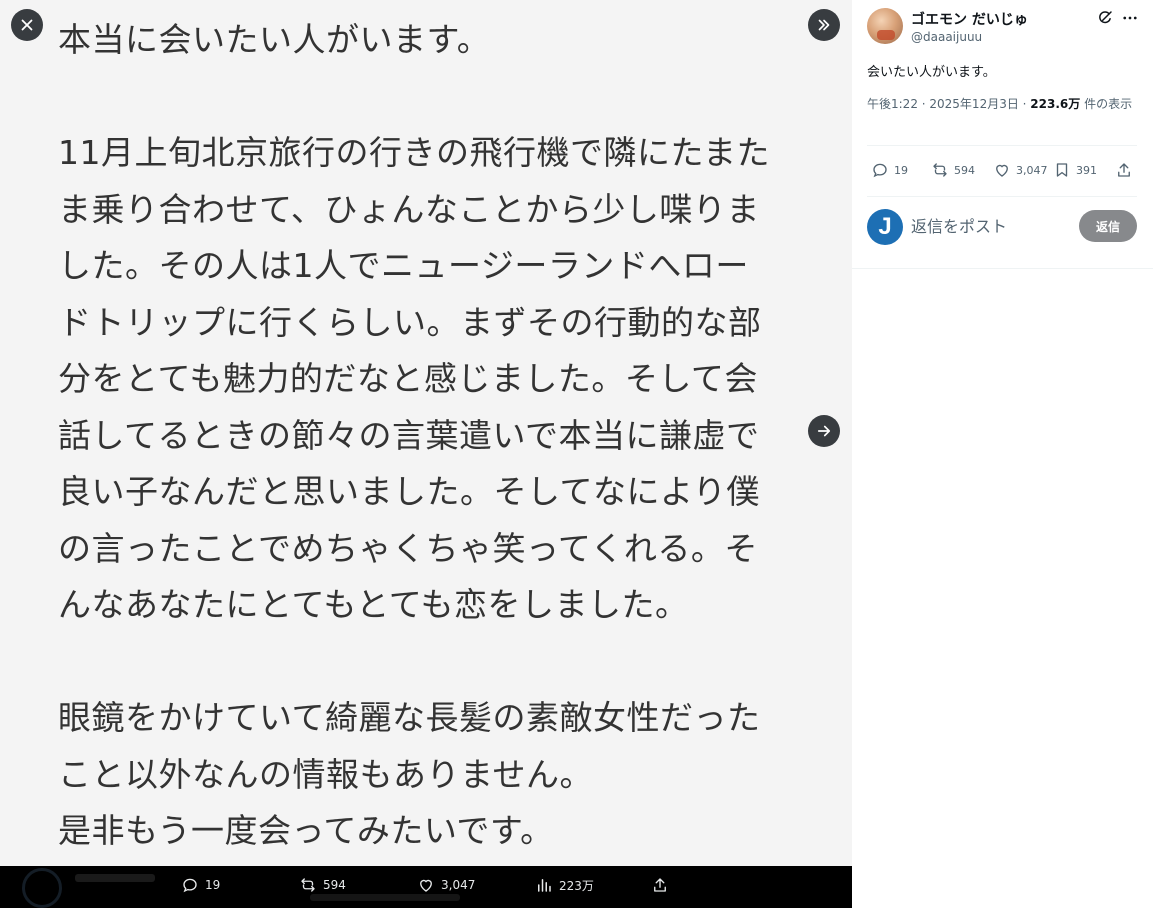  I want to click on background-avatar, so click(42, 888).